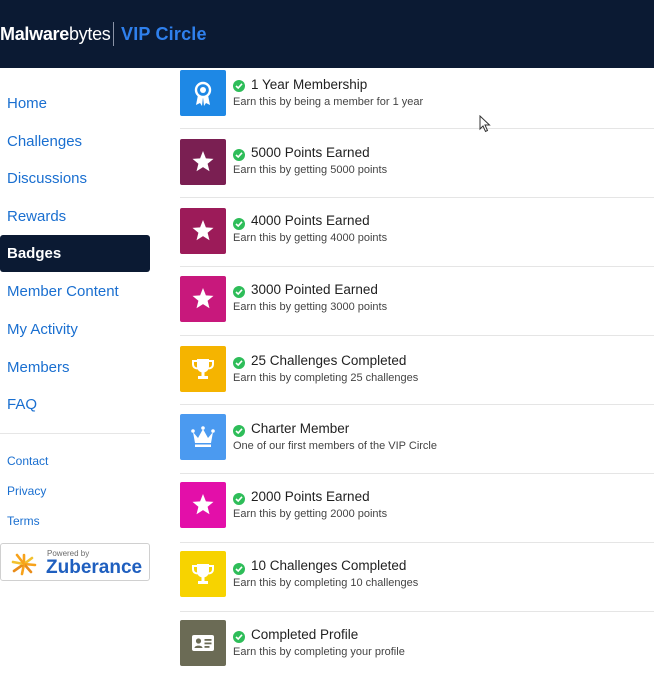 This screenshot has width=654, height=680. I want to click on badge-title: 2000 Points Earned, so click(310, 496).